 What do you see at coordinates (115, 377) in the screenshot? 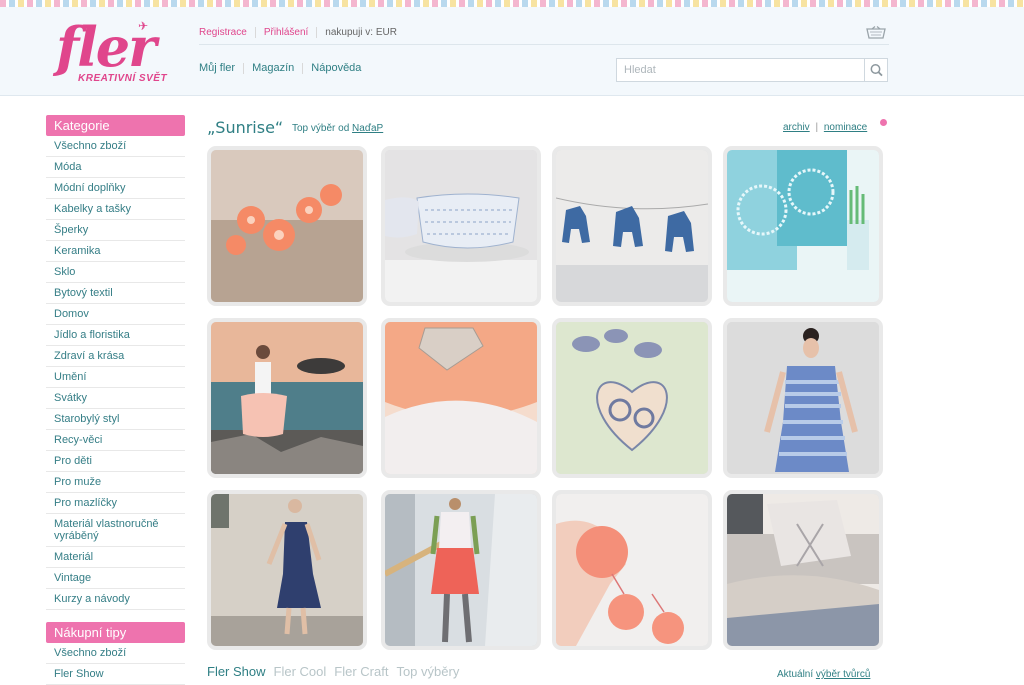
I see `sidebar-category-item: Umění` at bounding box center [115, 377].